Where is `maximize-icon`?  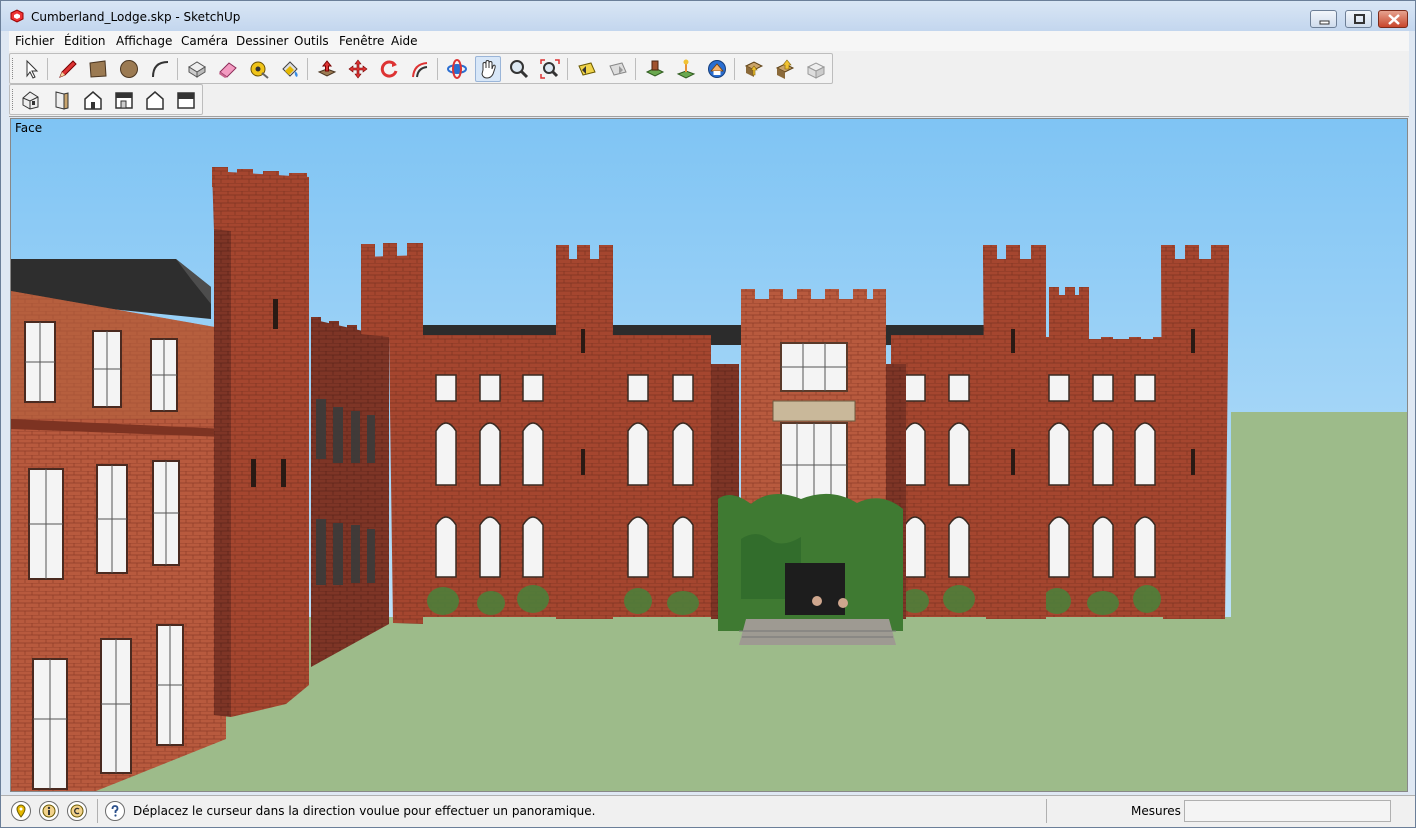
maximize-icon is located at coordinates (1359, 19).